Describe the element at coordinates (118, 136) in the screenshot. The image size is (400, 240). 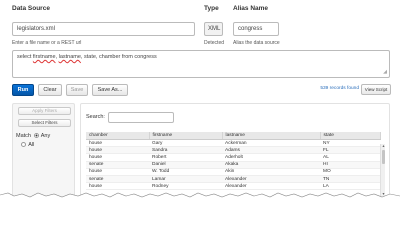
I see `column-header: chamber` at that location.